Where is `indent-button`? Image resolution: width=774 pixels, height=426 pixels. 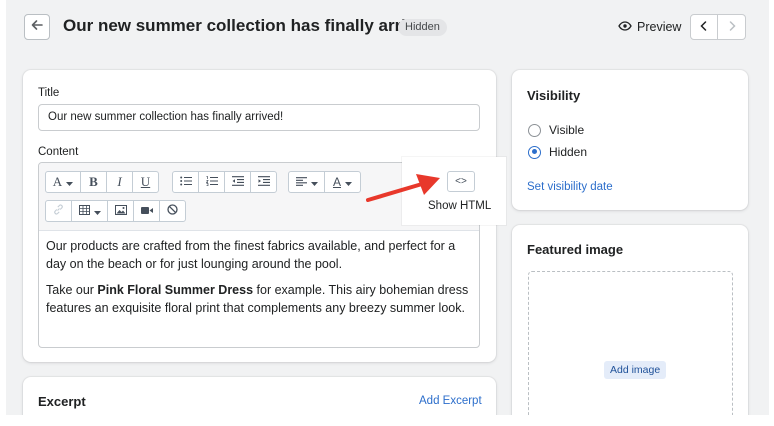
indent-button is located at coordinates (263, 182).